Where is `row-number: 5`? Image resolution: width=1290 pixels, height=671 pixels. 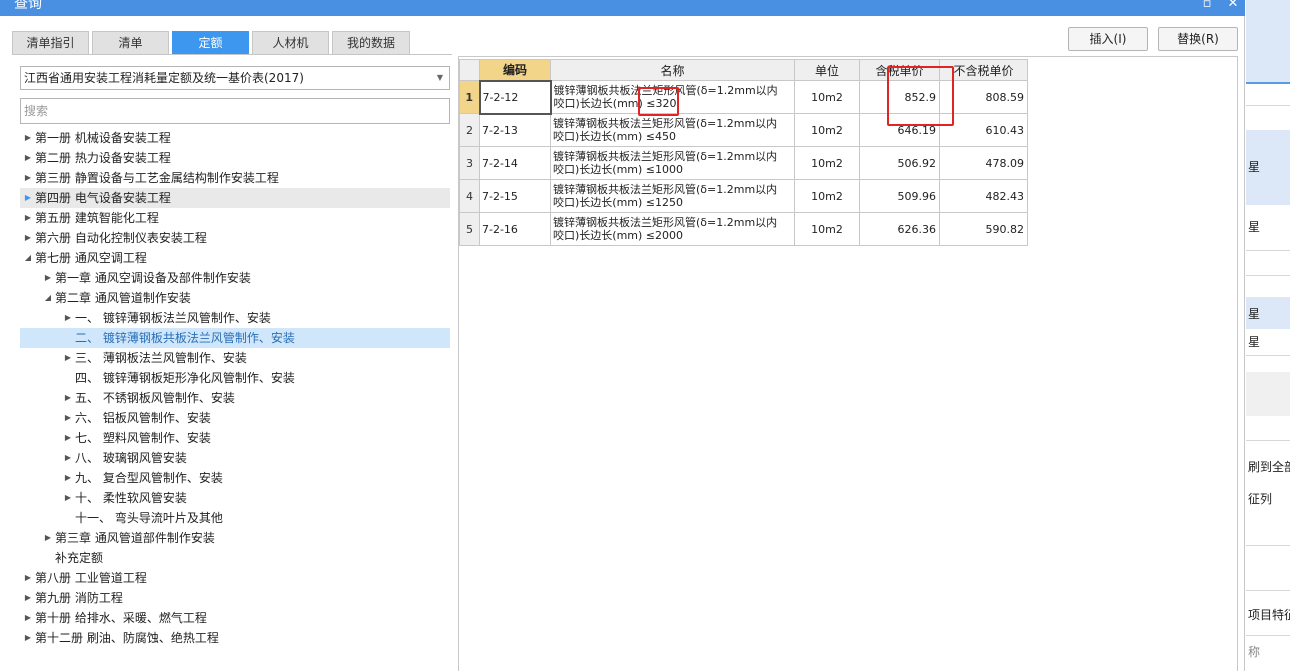 row-number: 5 is located at coordinates (469, 229).